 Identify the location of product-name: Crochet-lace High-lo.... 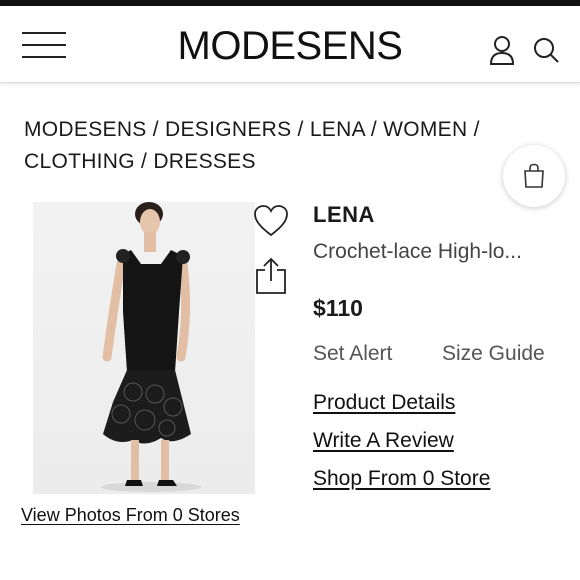
(417, 251).